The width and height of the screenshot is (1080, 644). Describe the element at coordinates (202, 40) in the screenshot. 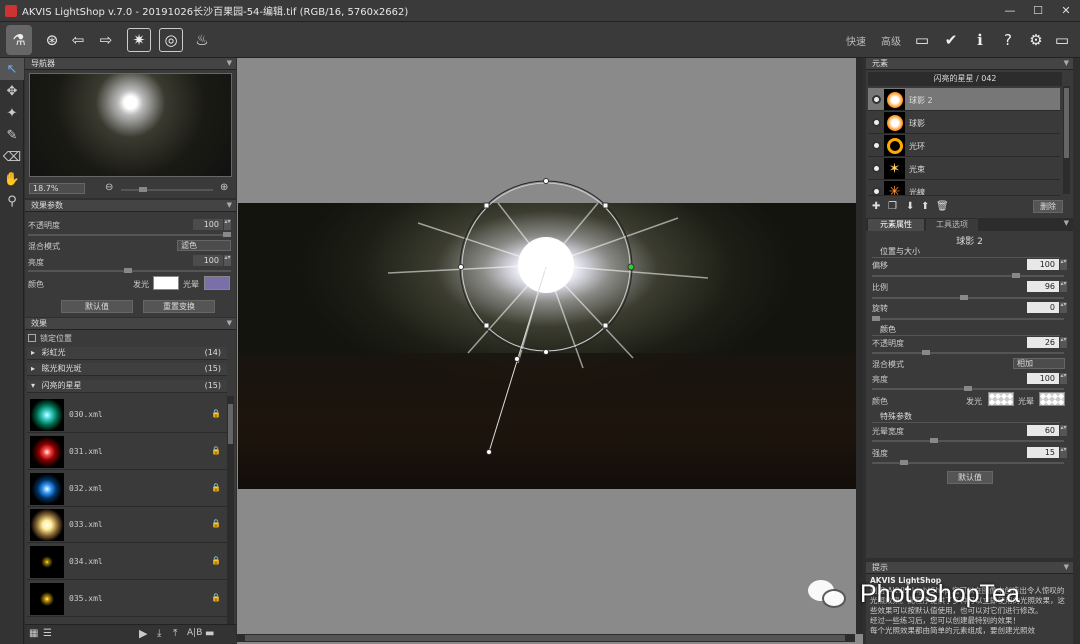

I see `batch-button: ♨` at that location.